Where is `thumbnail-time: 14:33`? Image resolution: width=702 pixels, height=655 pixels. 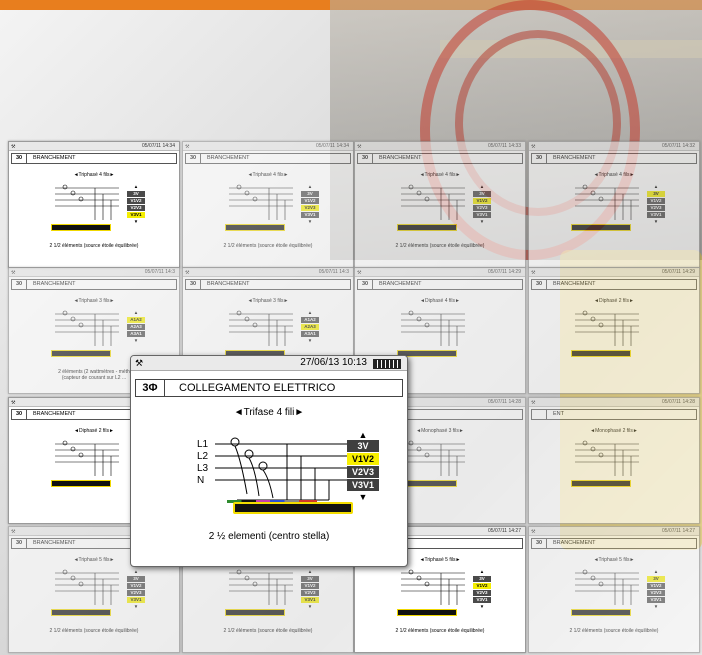 thumbnail-time: 14:33 is located at coordinates (514, 146).